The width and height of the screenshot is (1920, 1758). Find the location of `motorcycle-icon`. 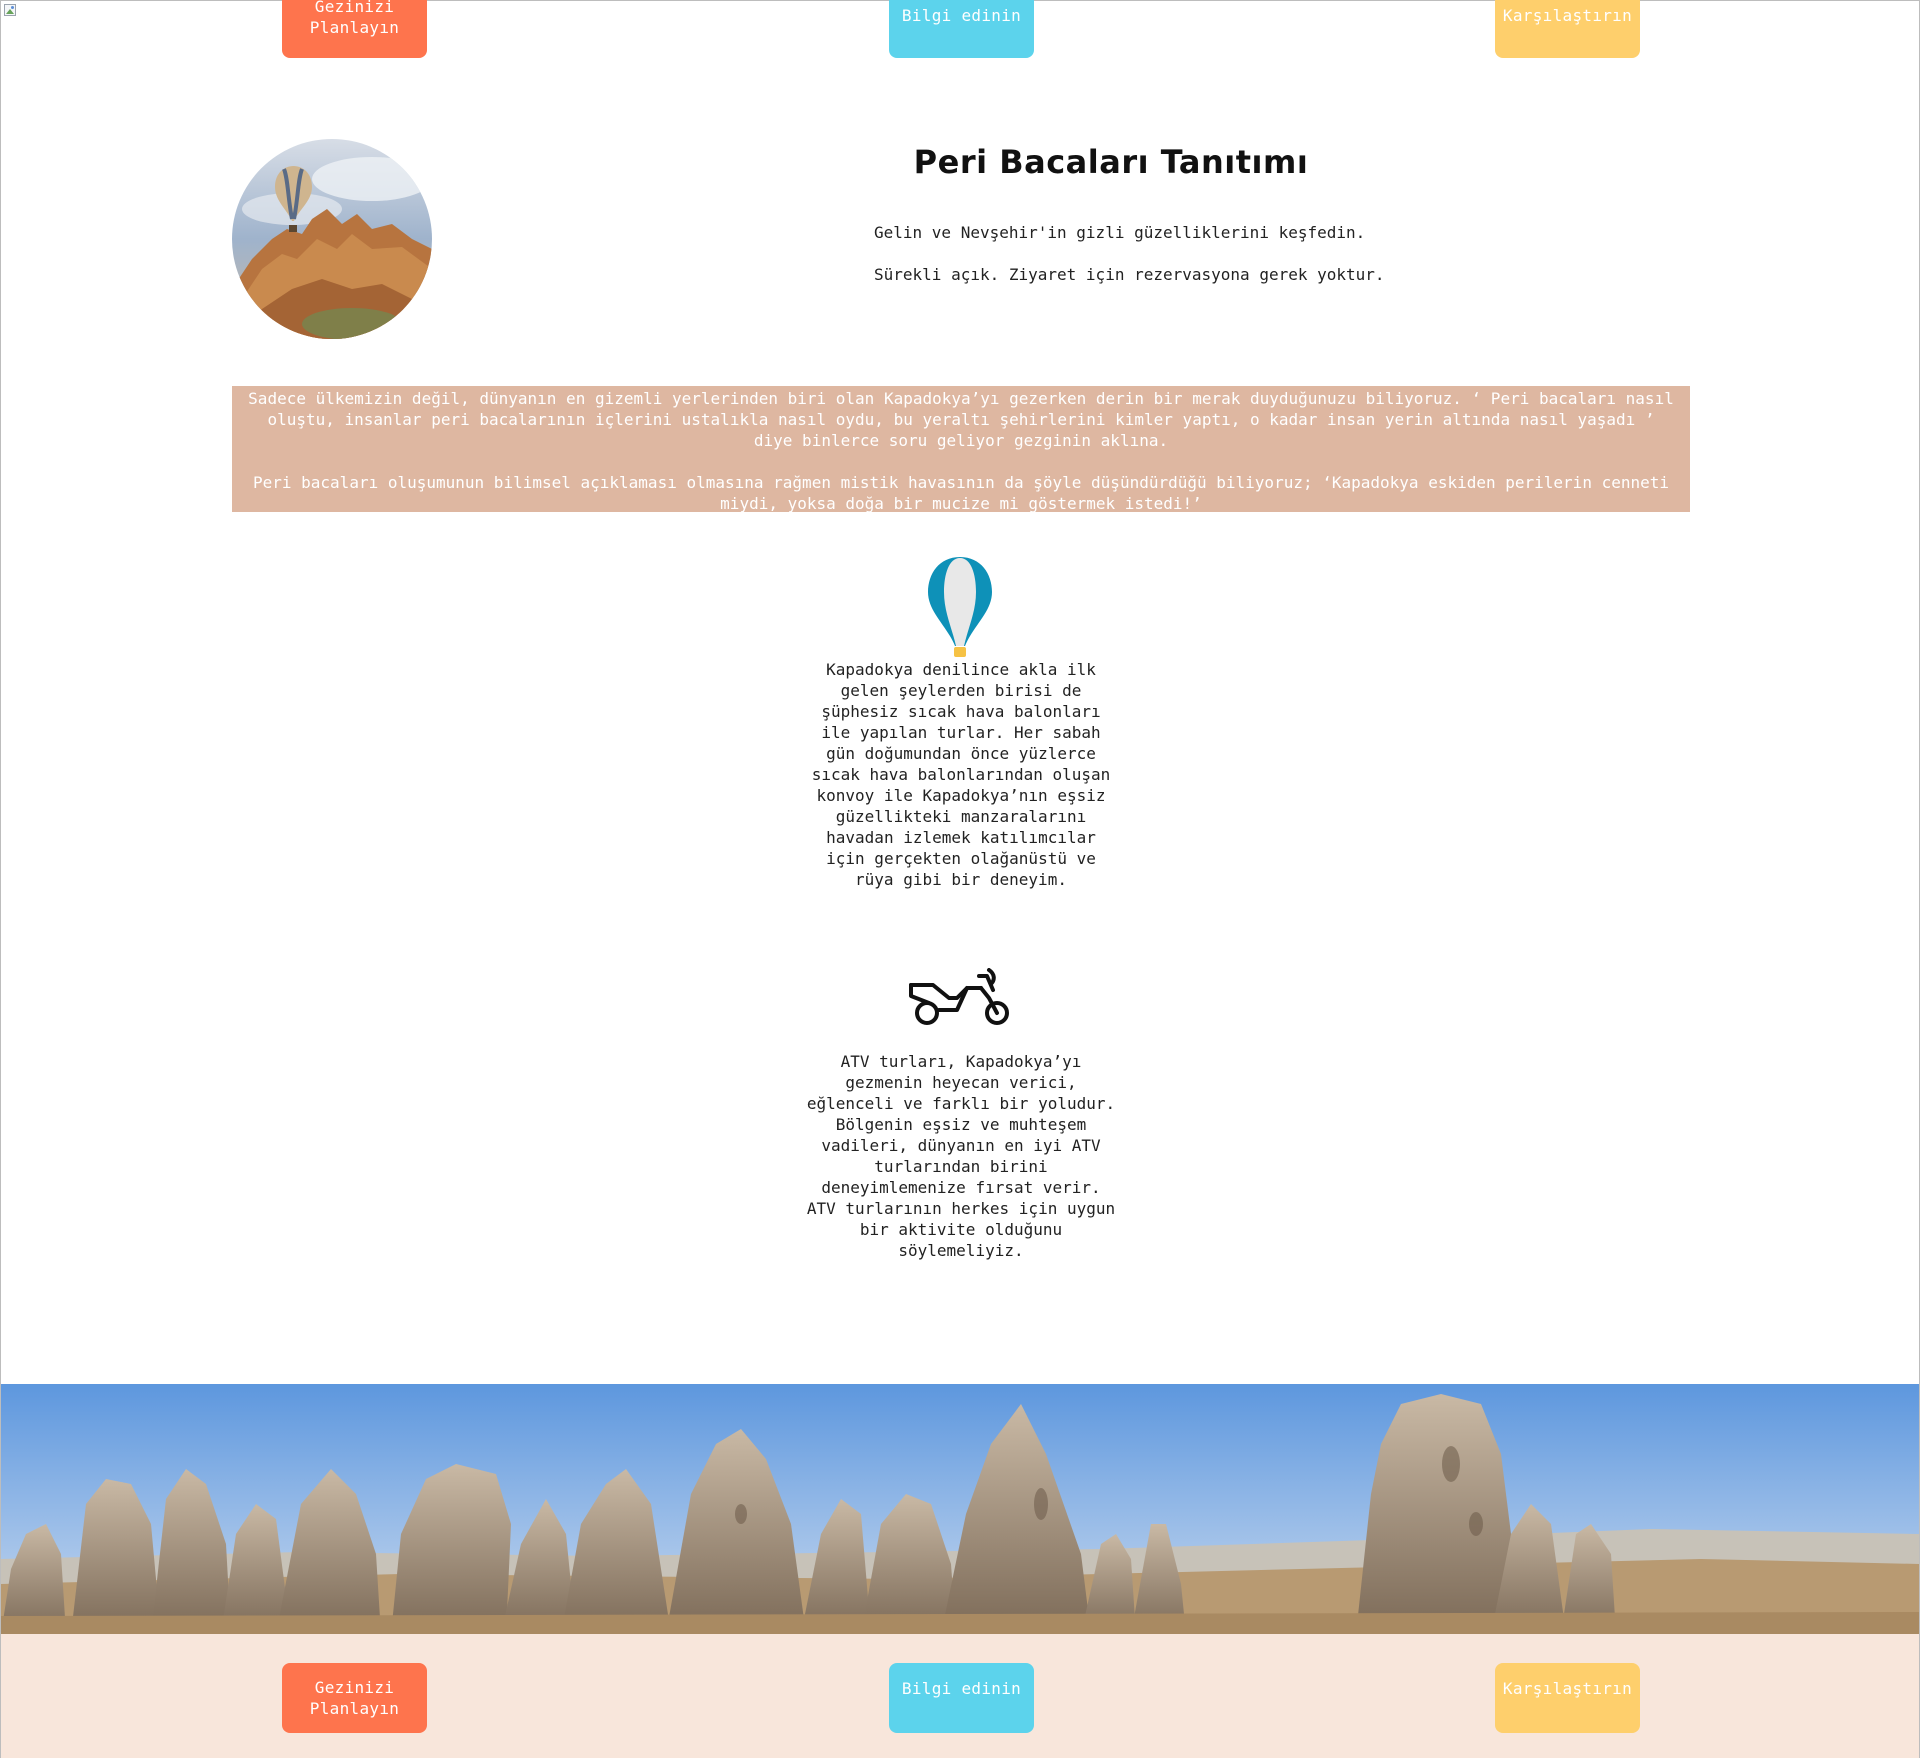

motorcycle-icon is located at coordinates (961, 1000).